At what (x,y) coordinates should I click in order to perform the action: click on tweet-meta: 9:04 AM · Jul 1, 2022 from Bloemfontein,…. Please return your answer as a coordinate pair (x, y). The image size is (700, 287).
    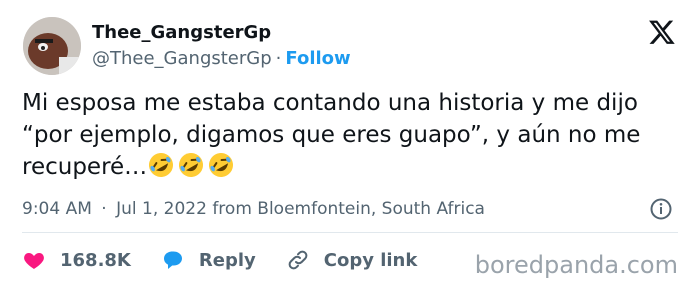
    Looking at the image, I should click on (253, 209).